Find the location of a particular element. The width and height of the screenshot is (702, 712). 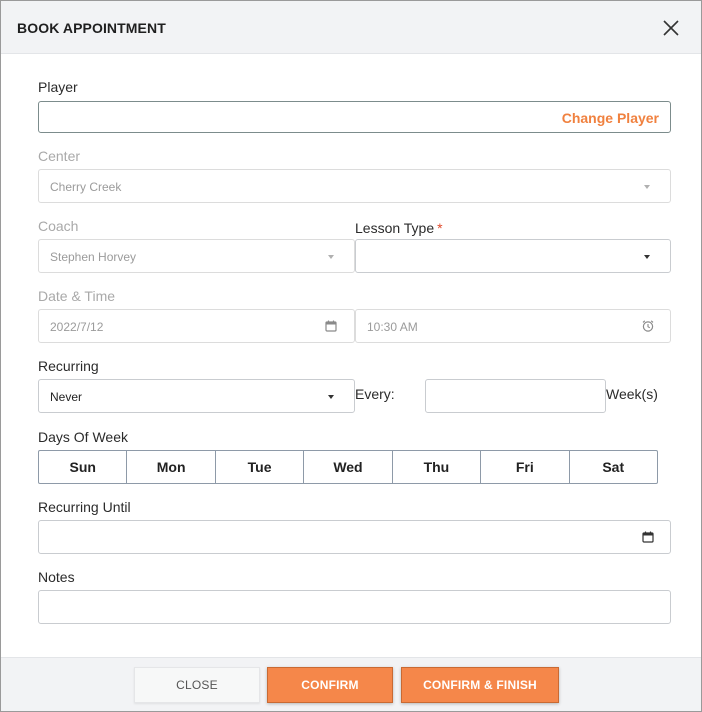

recurring-value: Never is located at coordinates (66, 397).